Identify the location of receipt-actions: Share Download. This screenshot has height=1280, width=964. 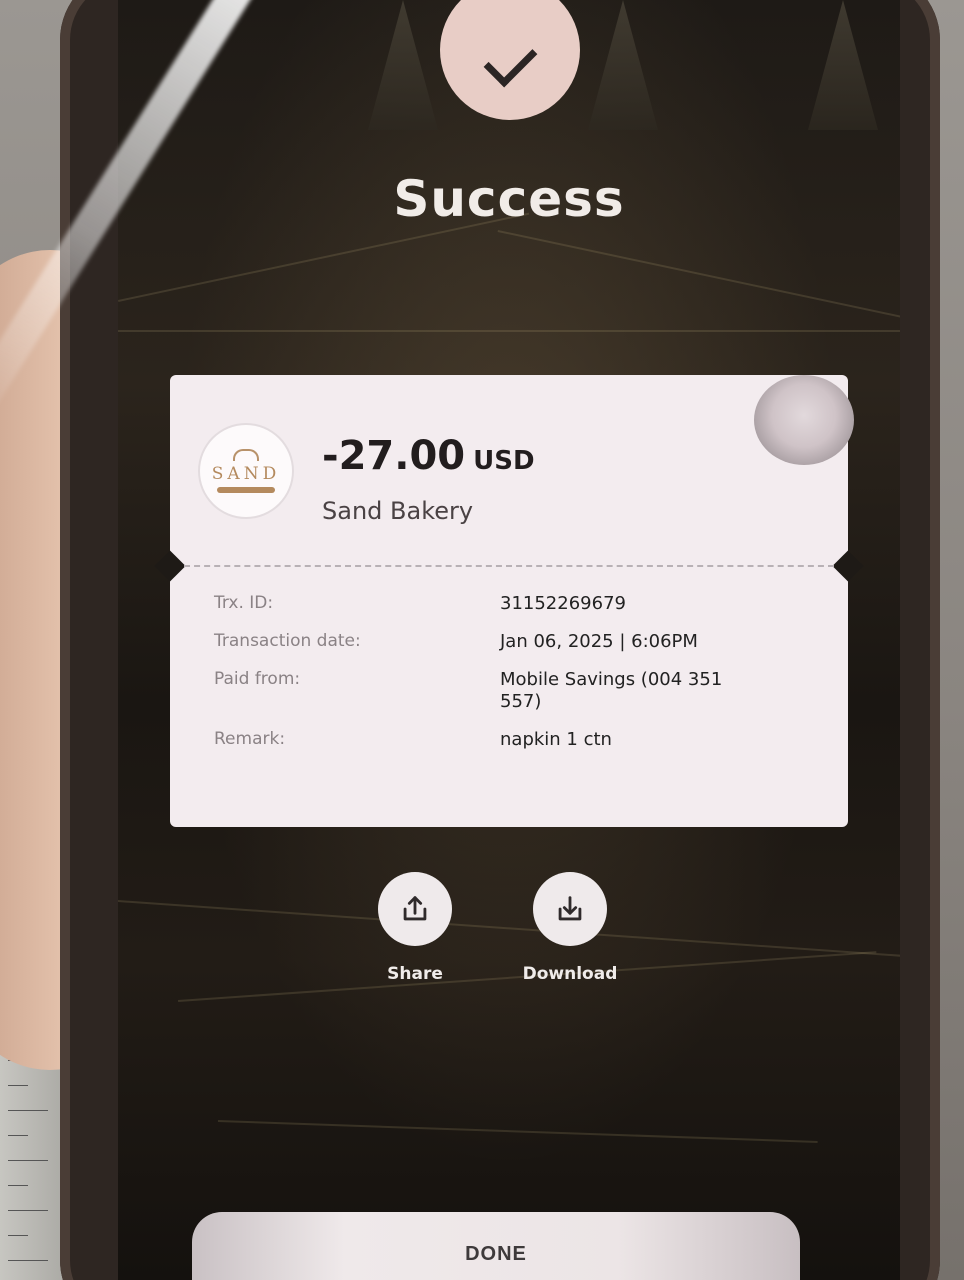
(504, 932).